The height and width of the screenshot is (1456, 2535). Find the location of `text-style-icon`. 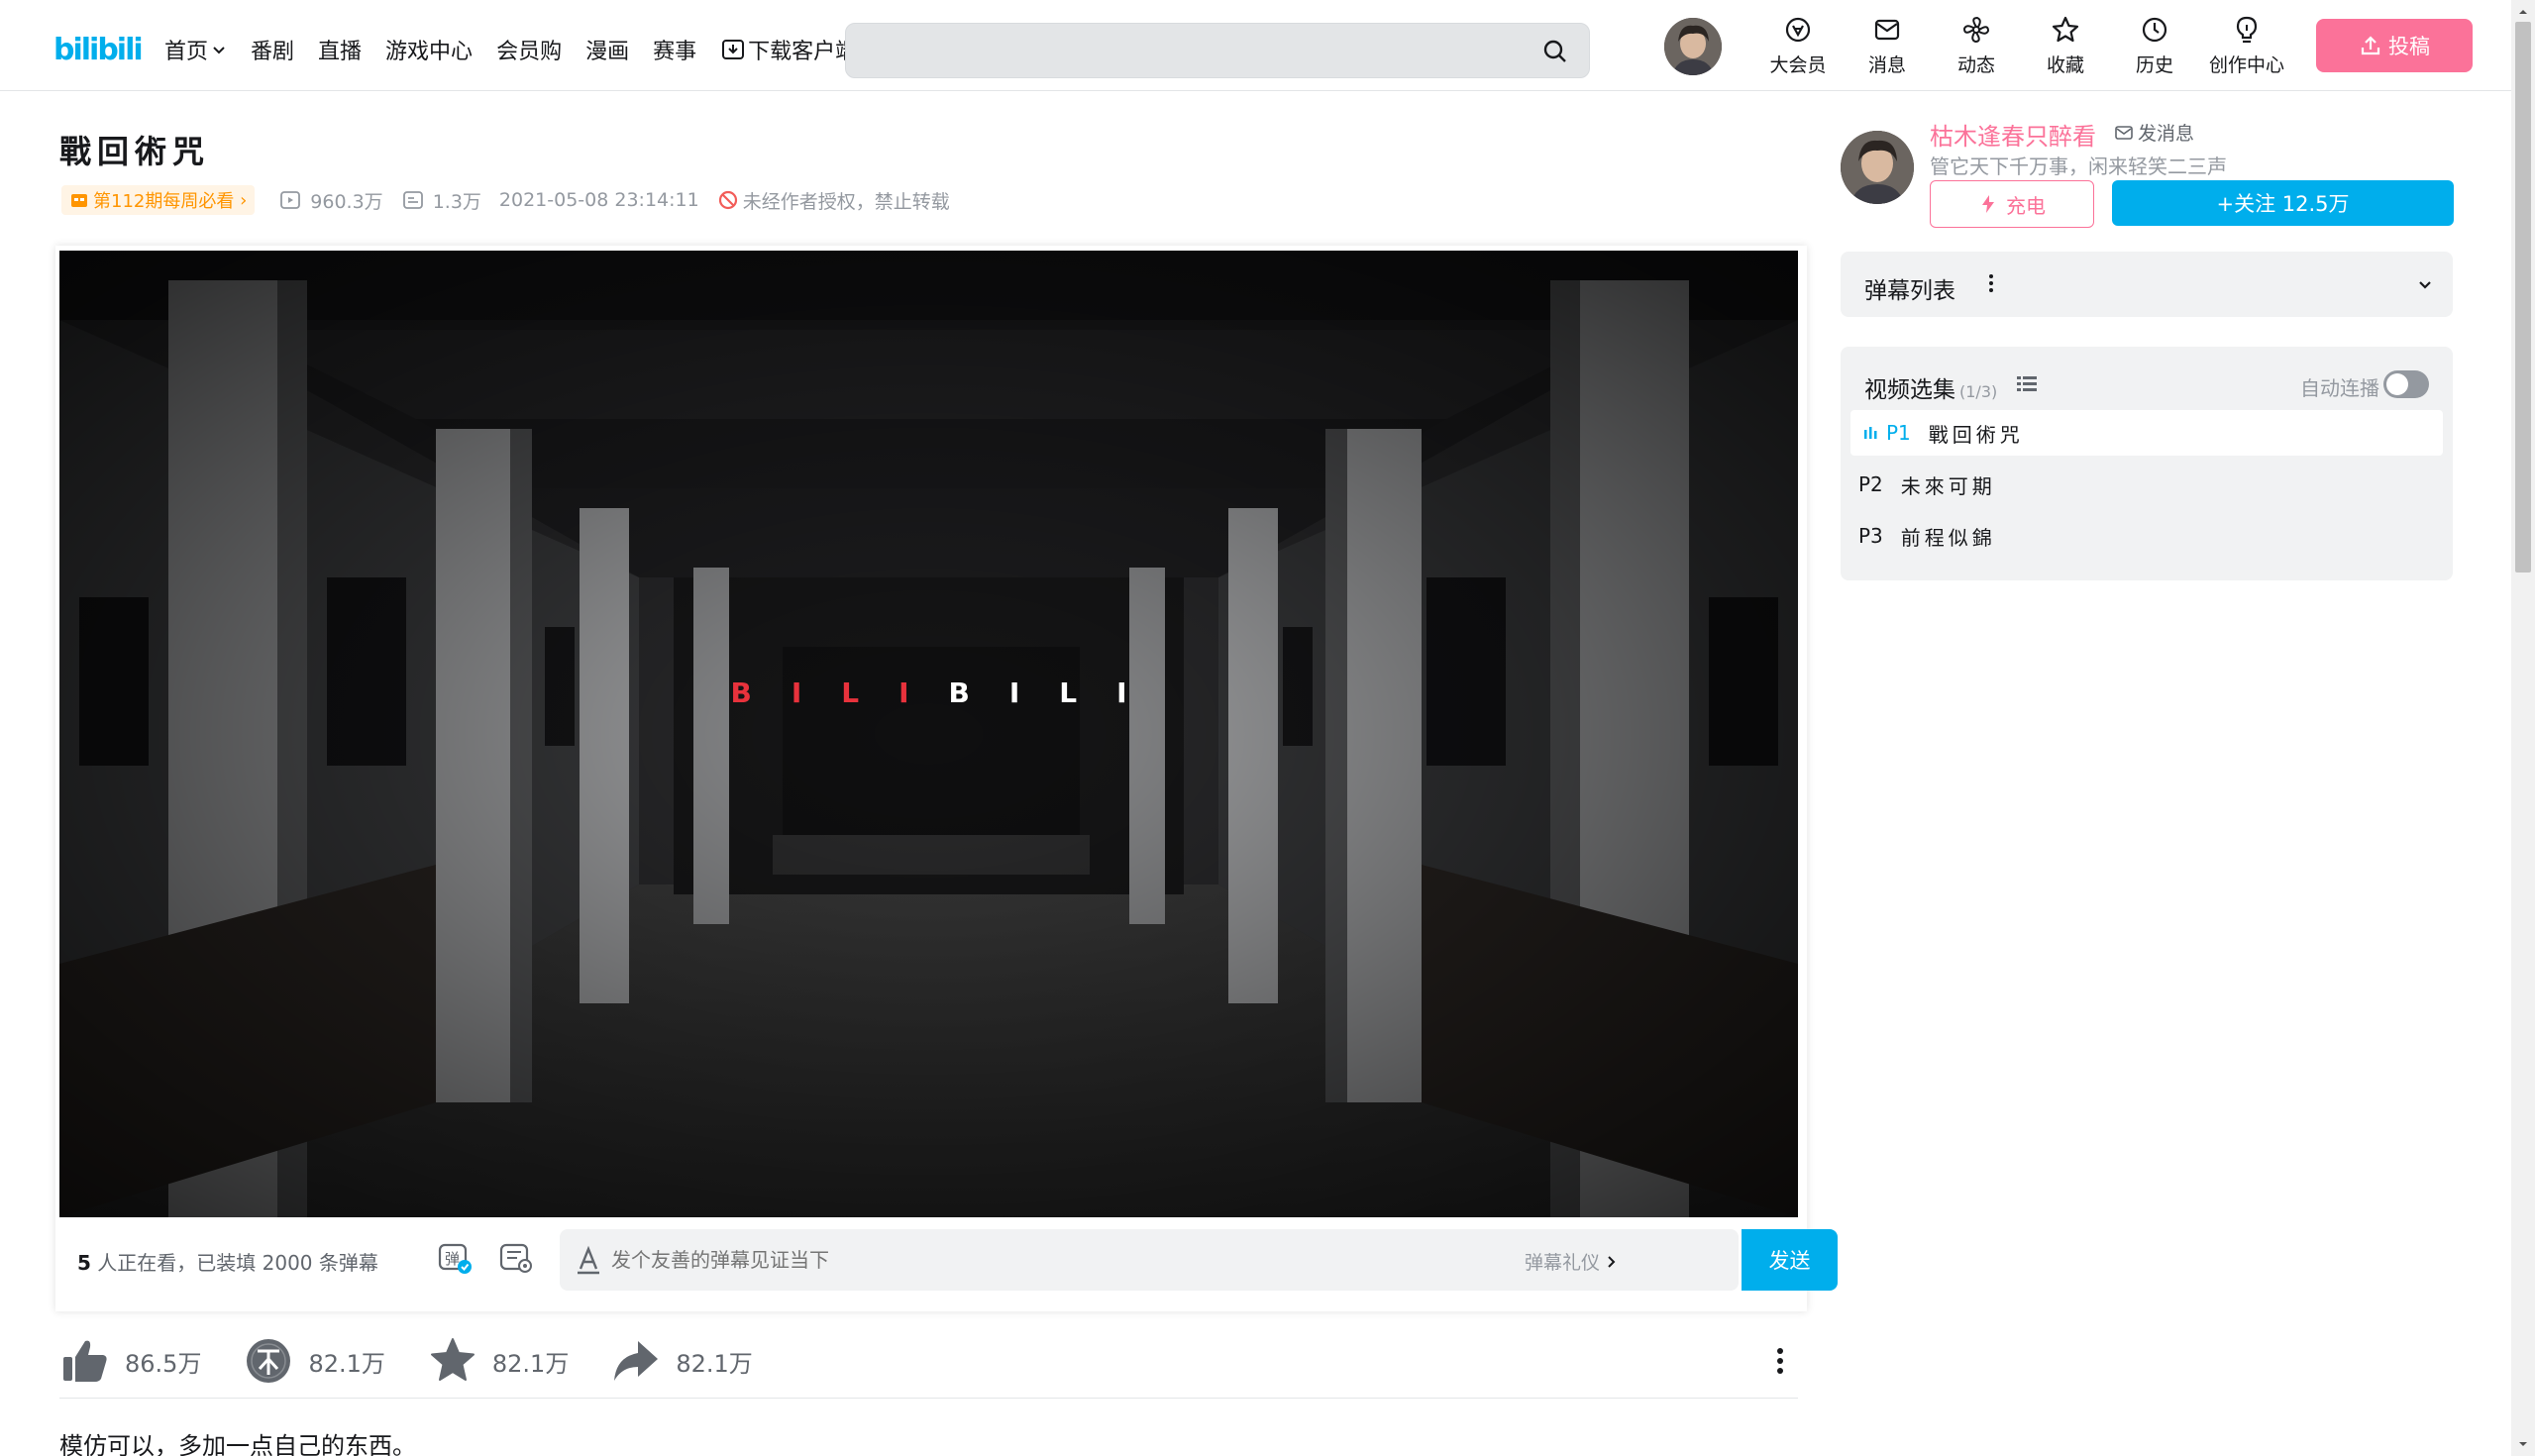

text-style-icon is located at coordinates (588, 1260).